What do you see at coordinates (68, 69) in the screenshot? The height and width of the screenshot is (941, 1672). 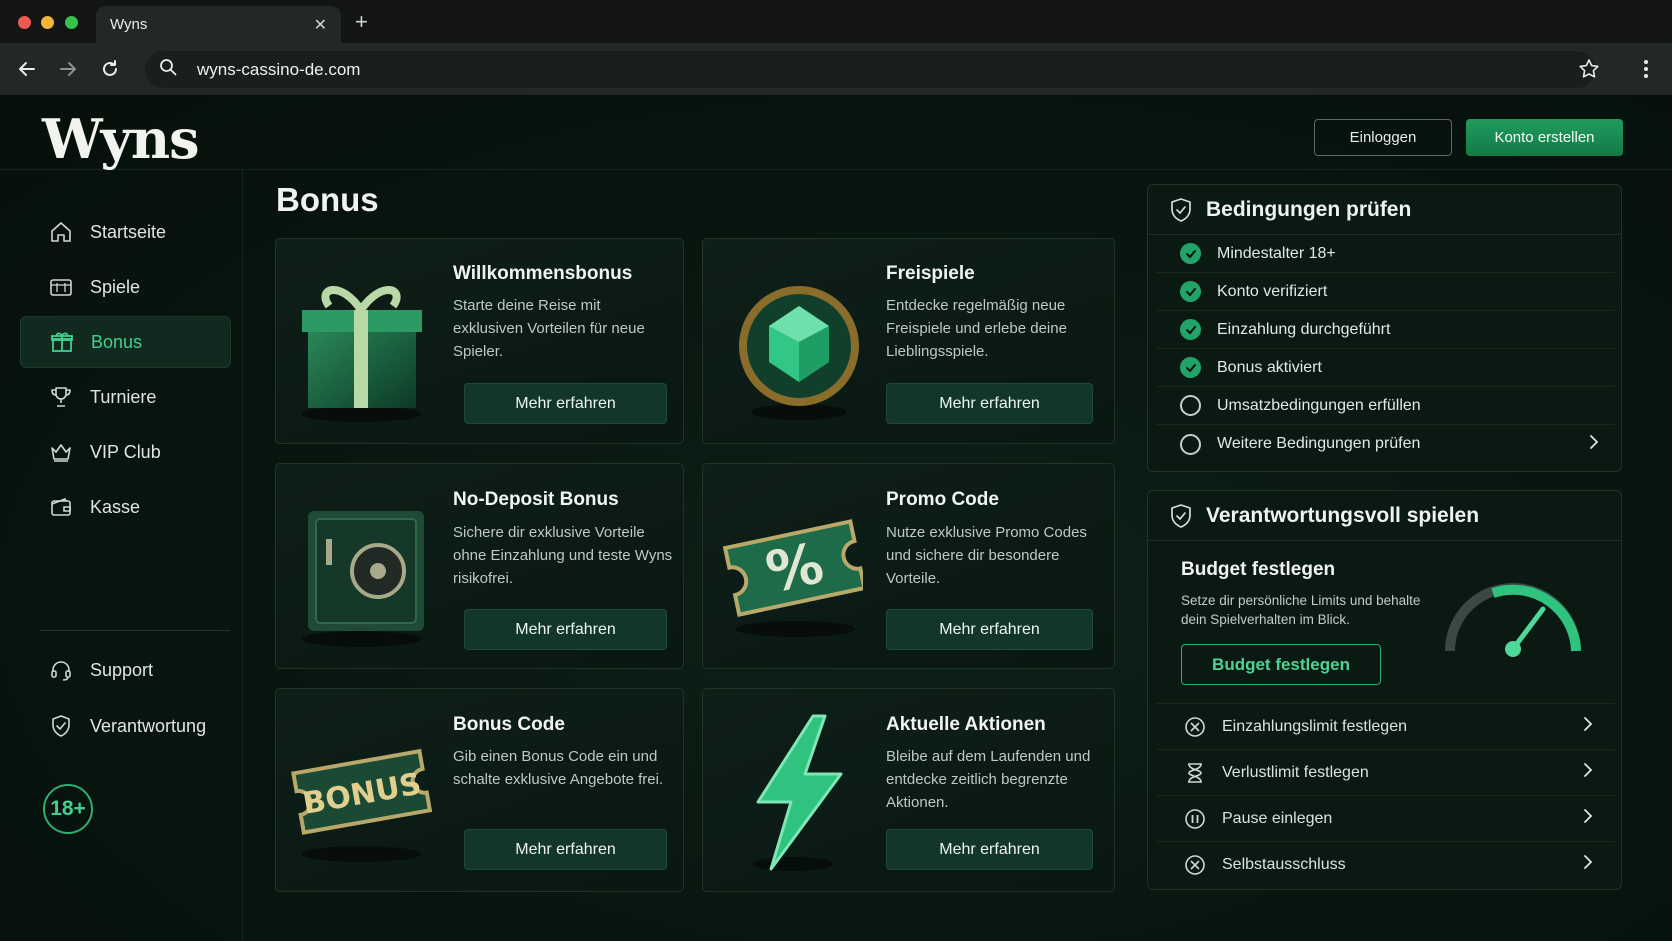 I see `forward-arrow-icon` at bounding box center [68, 69].